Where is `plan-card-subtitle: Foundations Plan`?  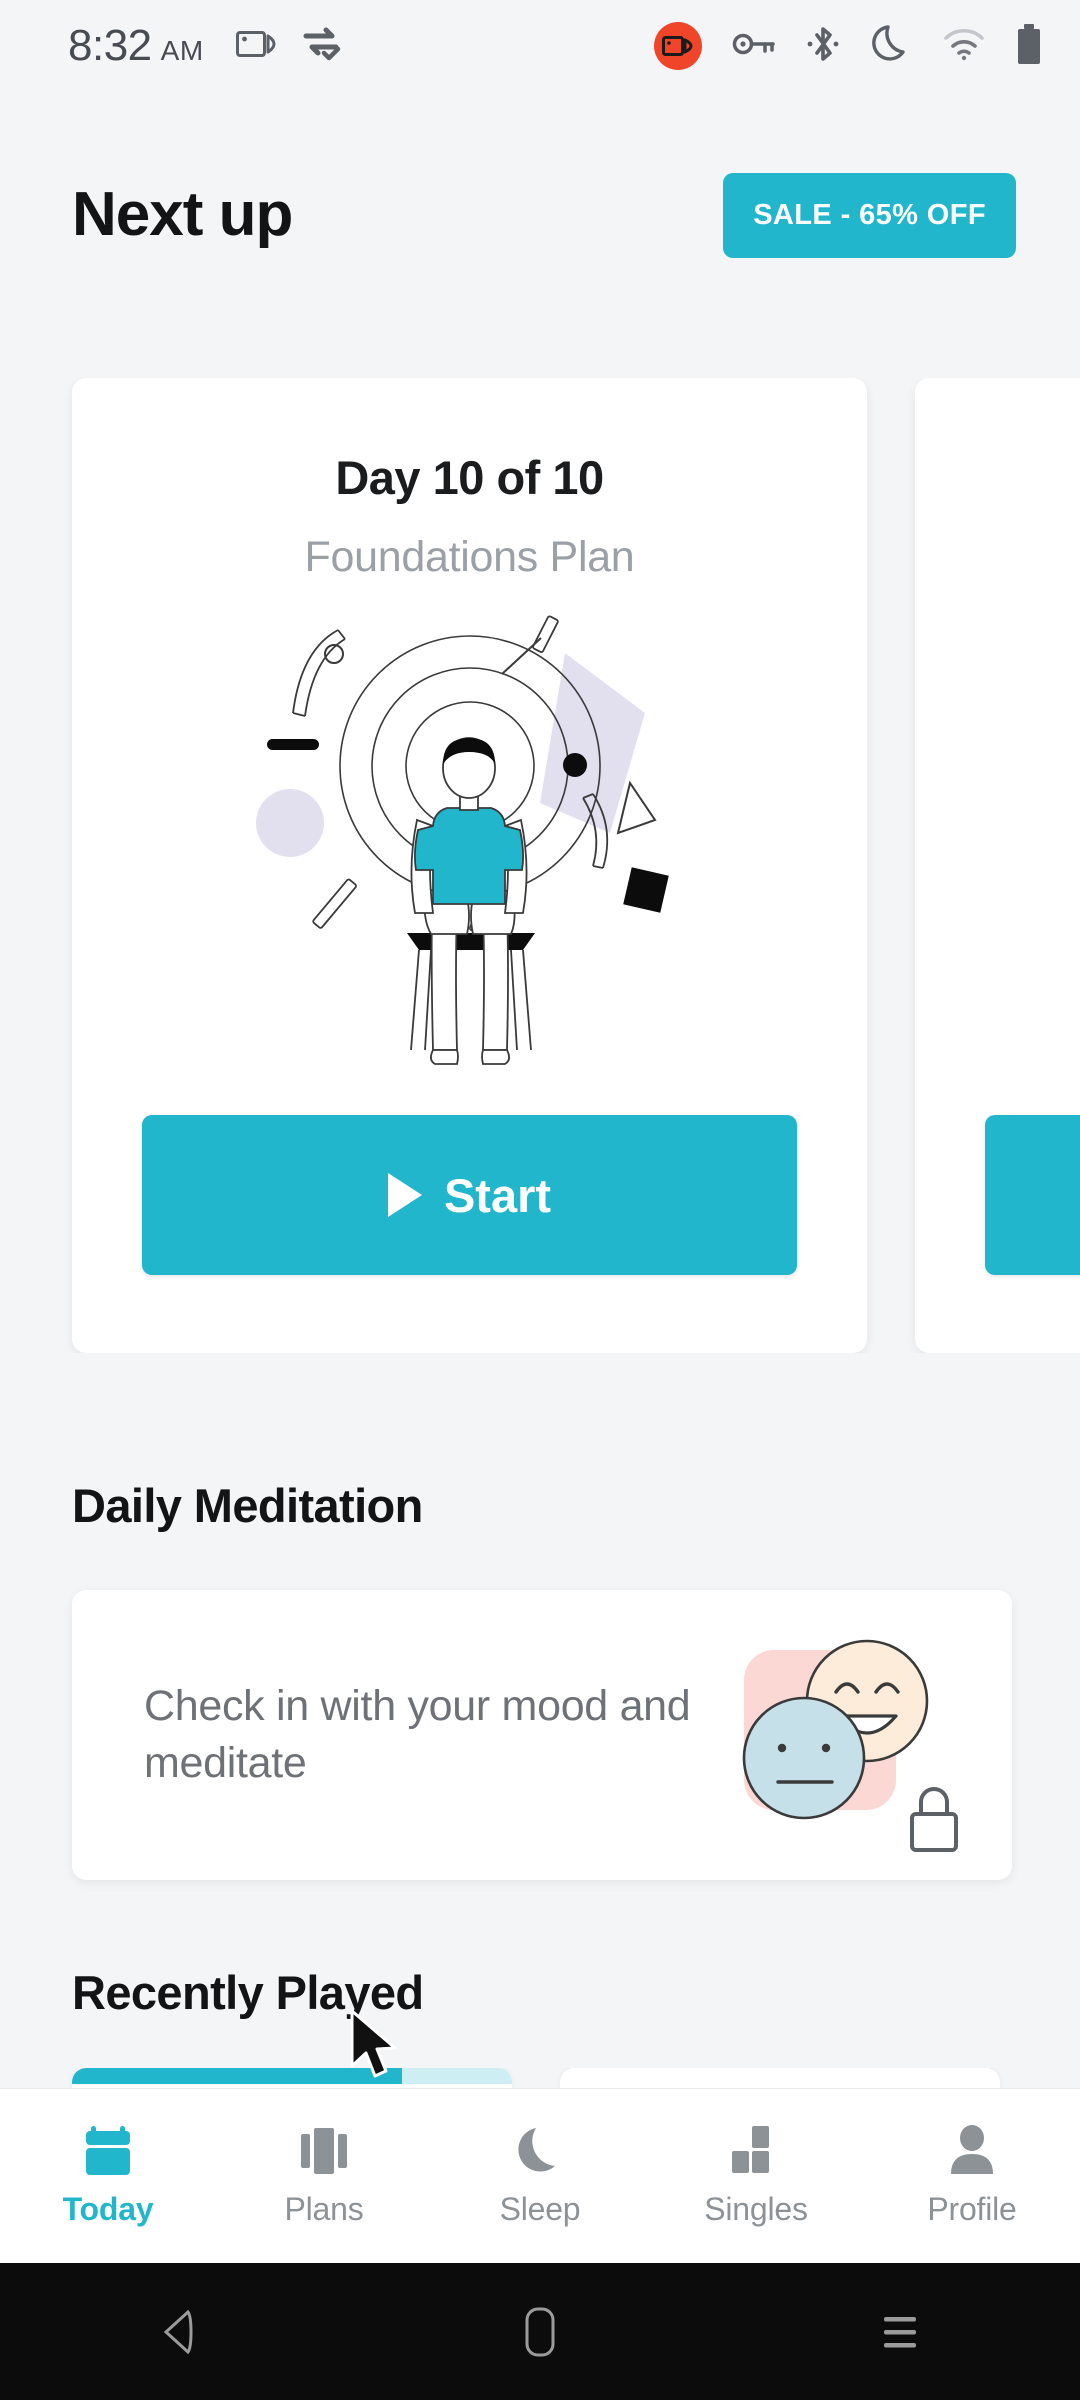
plan-card-subtitle: Foundations Plan is located at coordinates (469, 557).